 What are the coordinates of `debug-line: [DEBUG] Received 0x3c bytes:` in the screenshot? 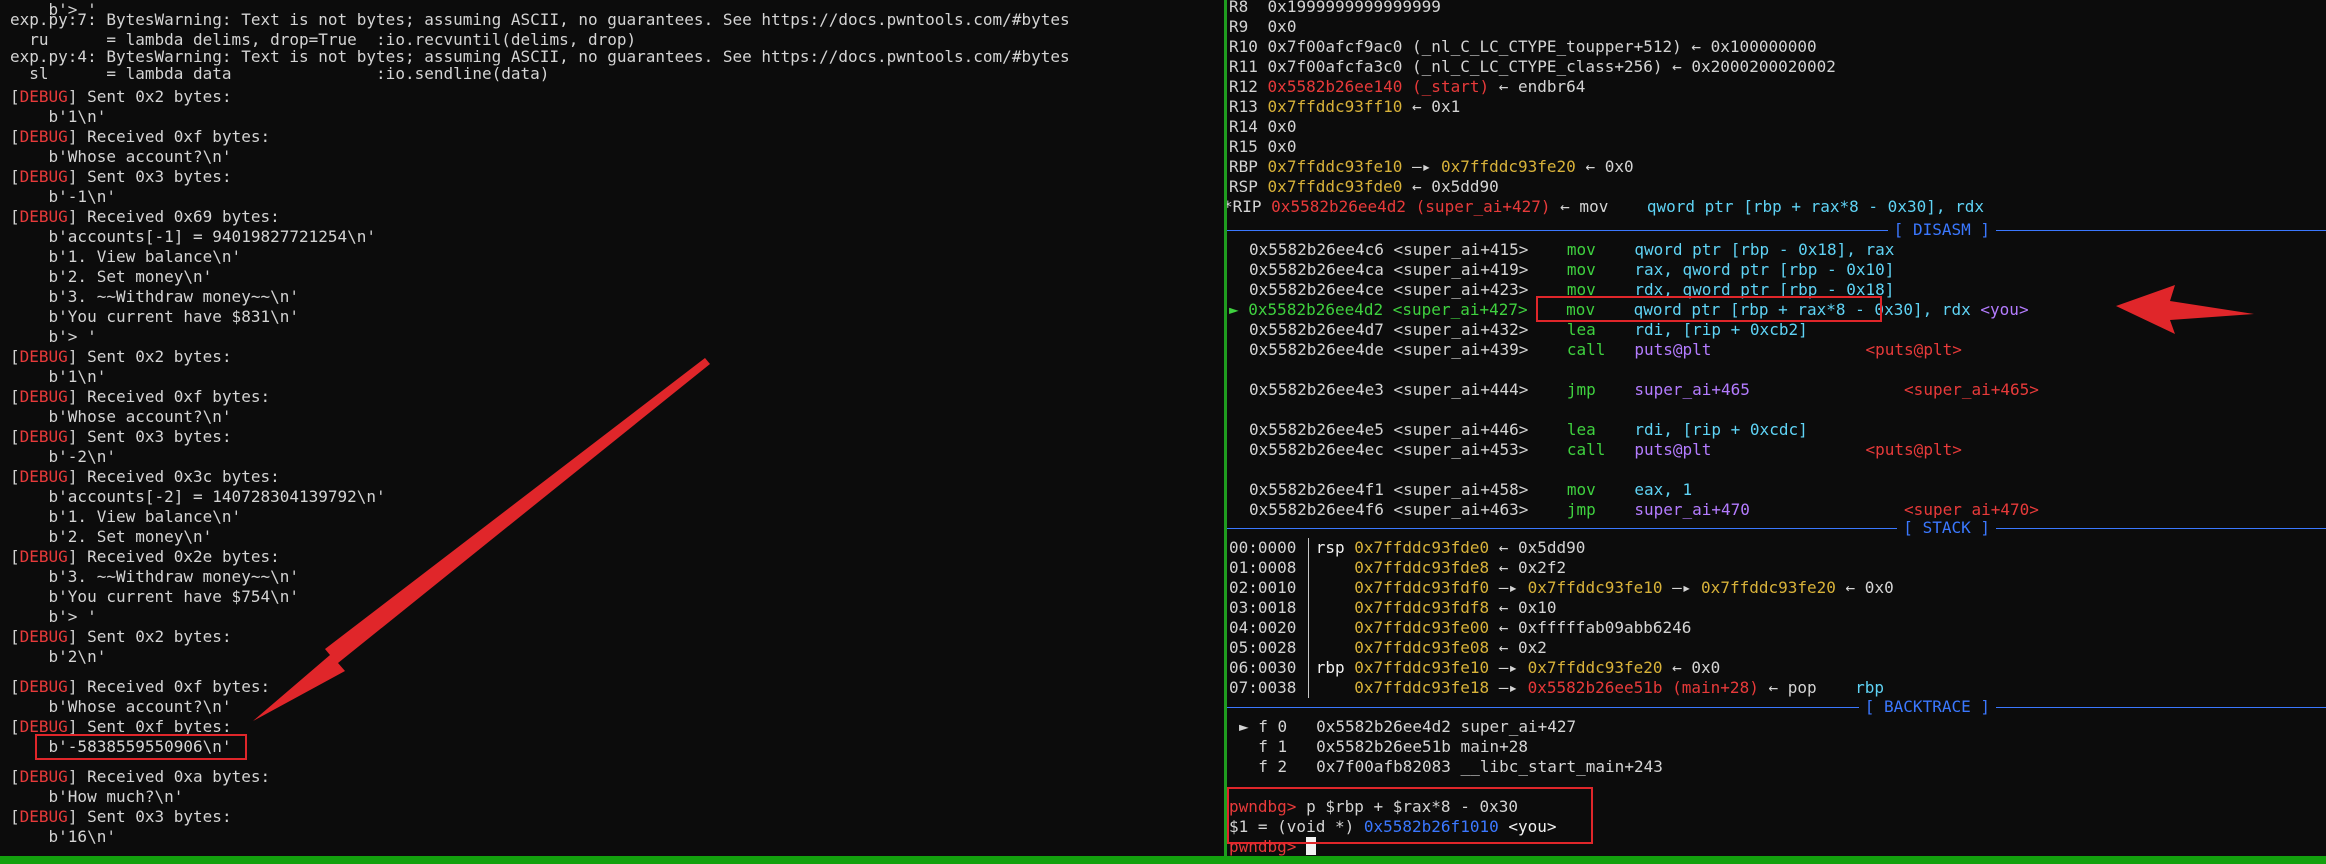 It's located at (145, 476).